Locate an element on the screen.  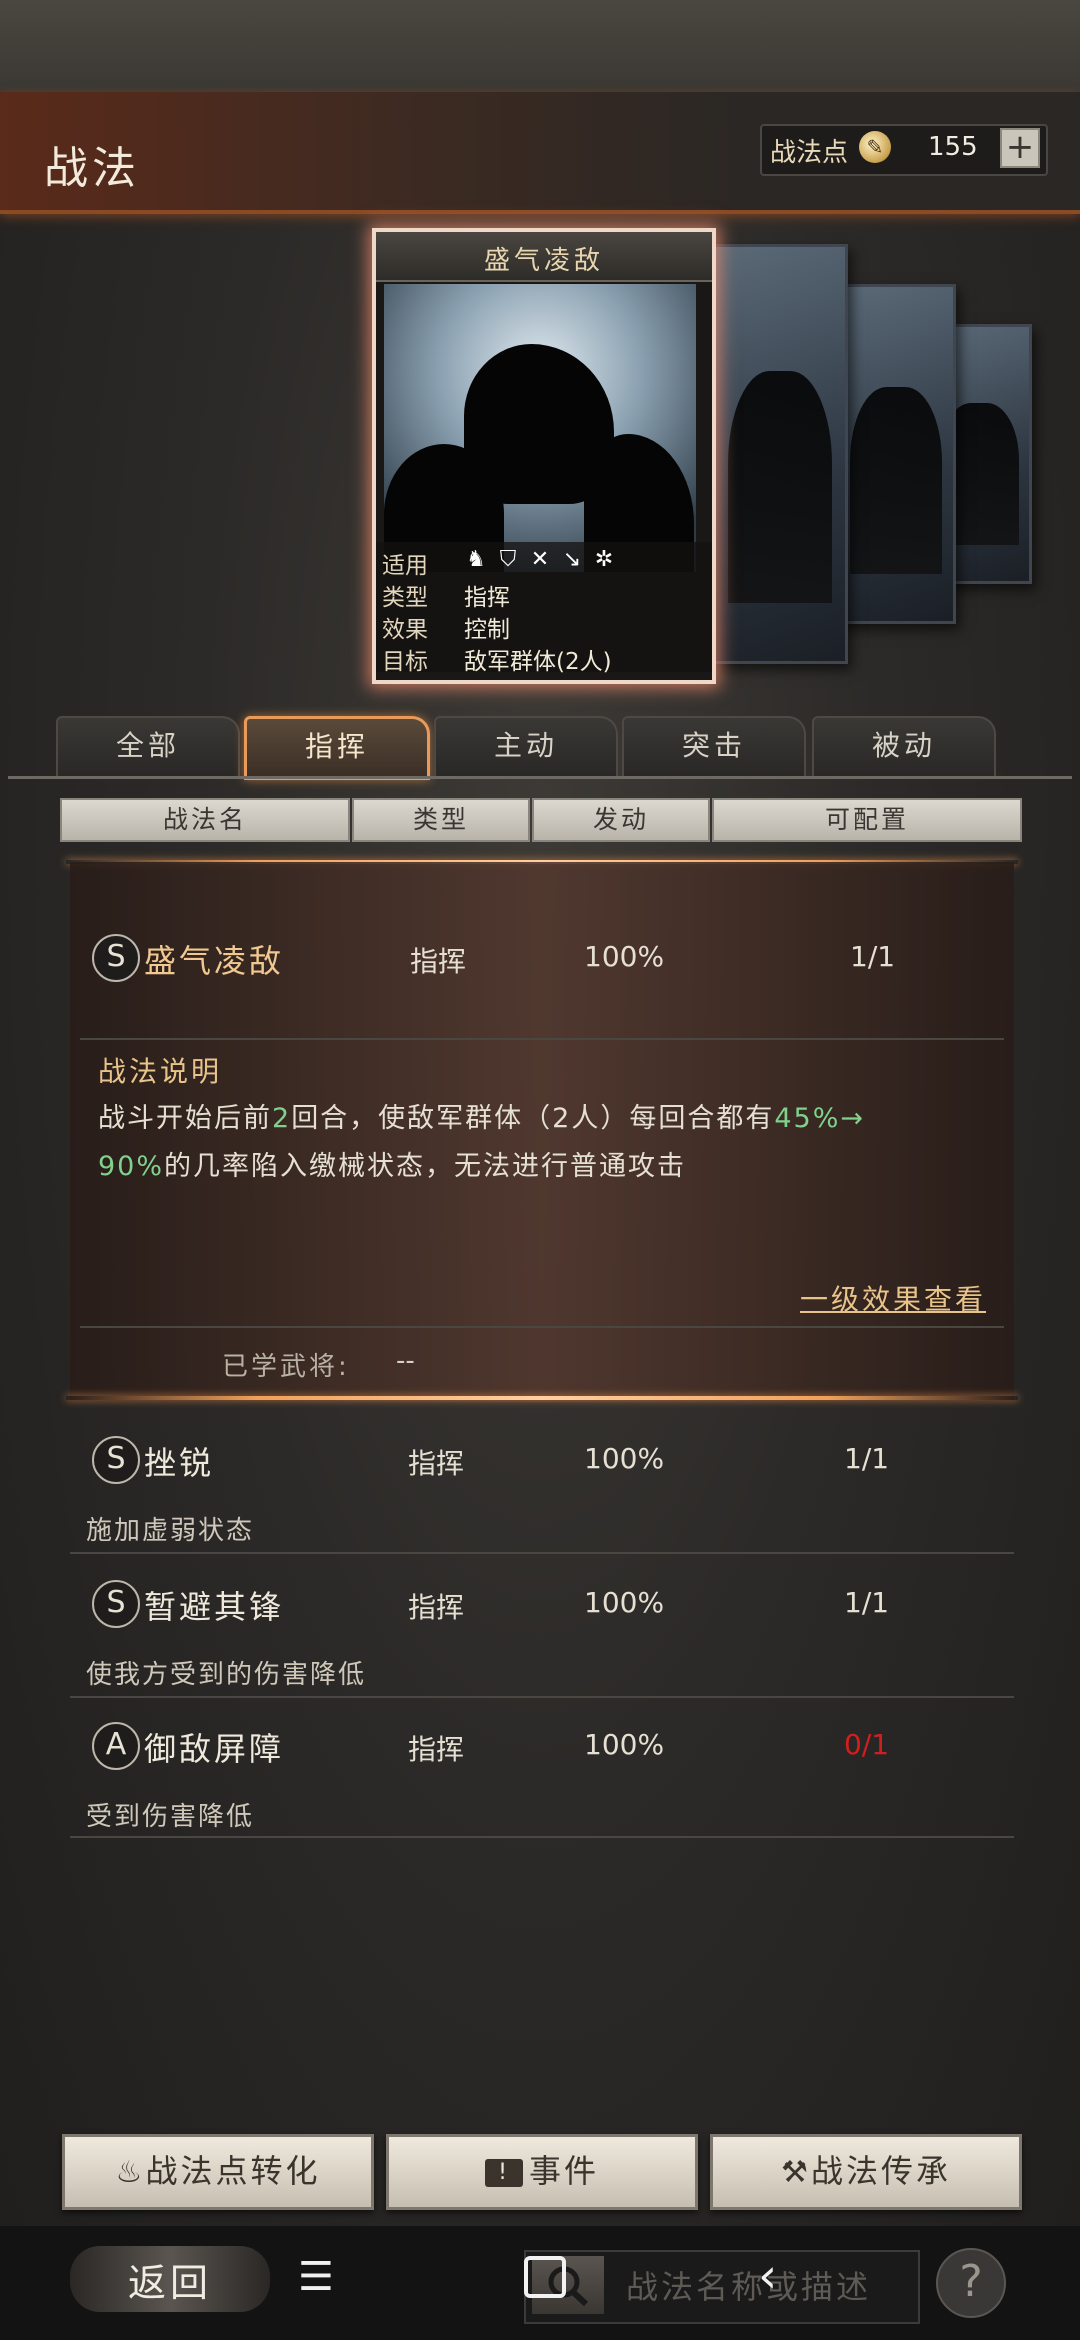
event-button: ! 事件 is located at coordinates (542, 2172).